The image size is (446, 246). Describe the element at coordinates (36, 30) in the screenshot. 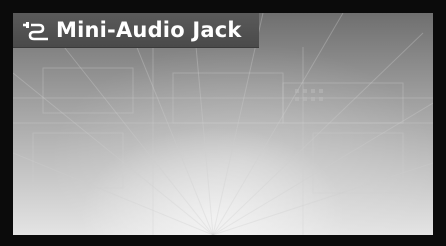

I see `audio-jack-icon` at that location.